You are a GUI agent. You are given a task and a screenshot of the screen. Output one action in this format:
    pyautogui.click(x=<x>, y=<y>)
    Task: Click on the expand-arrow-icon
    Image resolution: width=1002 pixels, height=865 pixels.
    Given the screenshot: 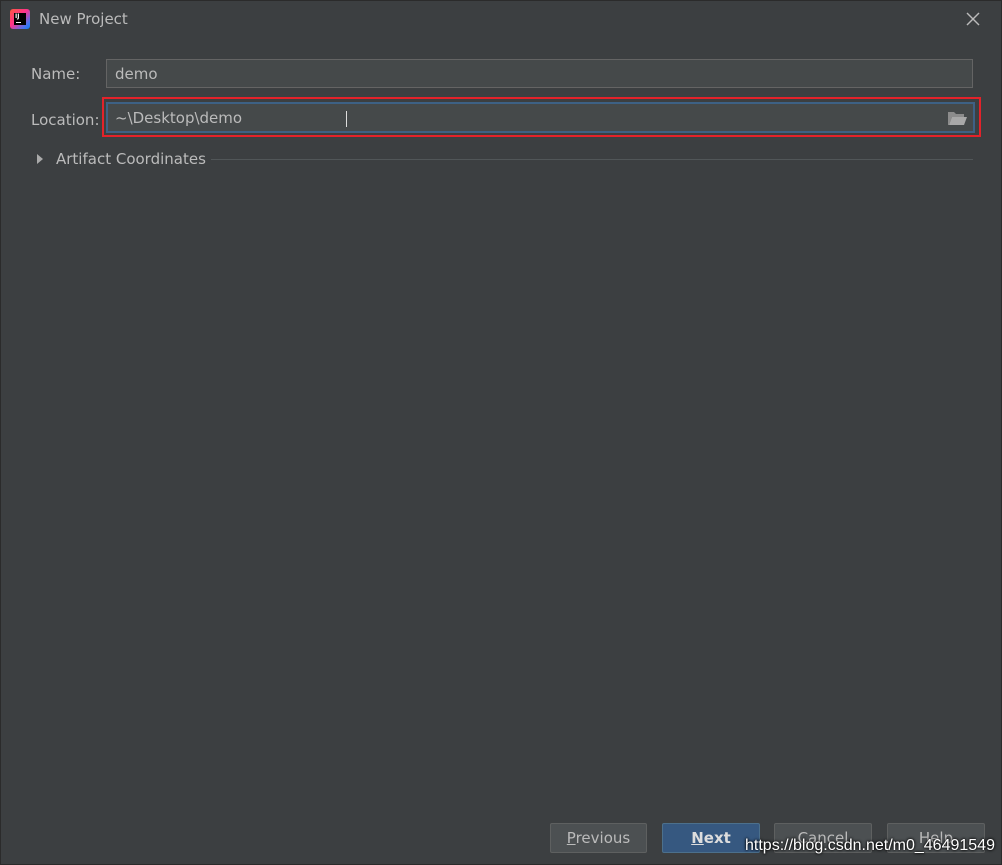 What is the action you would take?
    pyautogui.click(x=40, y=159)
    